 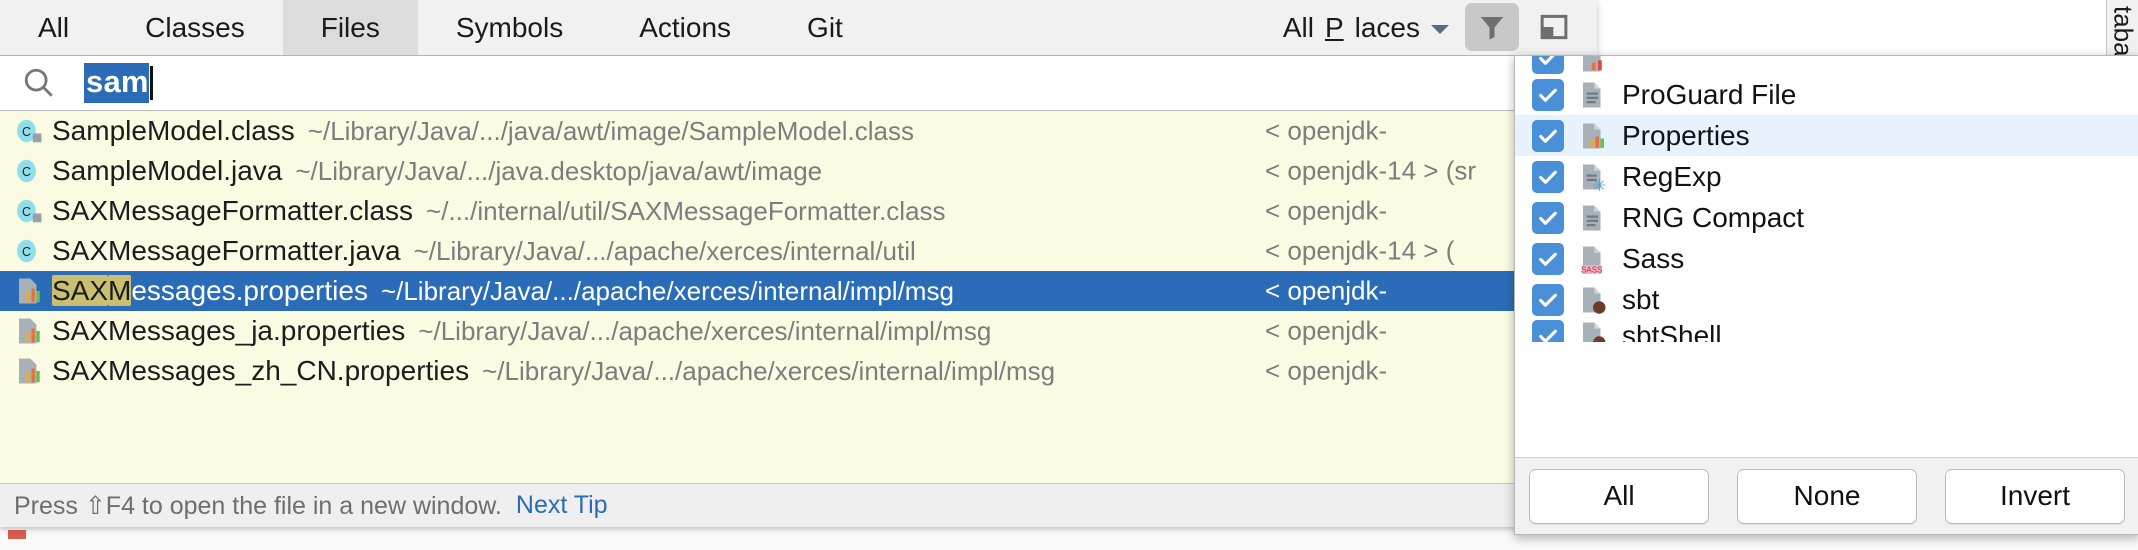 I want to click on select-none-button: None, so click(x=1827, y=496).